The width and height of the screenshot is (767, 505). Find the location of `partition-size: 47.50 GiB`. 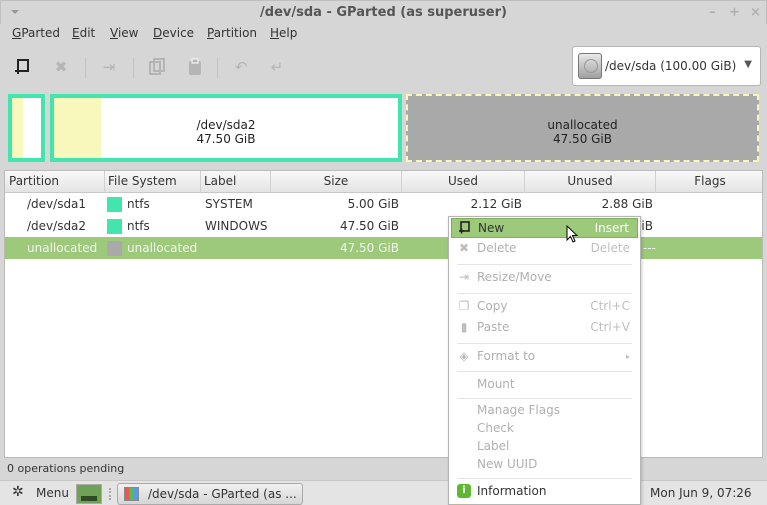

partition-size: 47.50 GiB is located at coordinates (582, 139).